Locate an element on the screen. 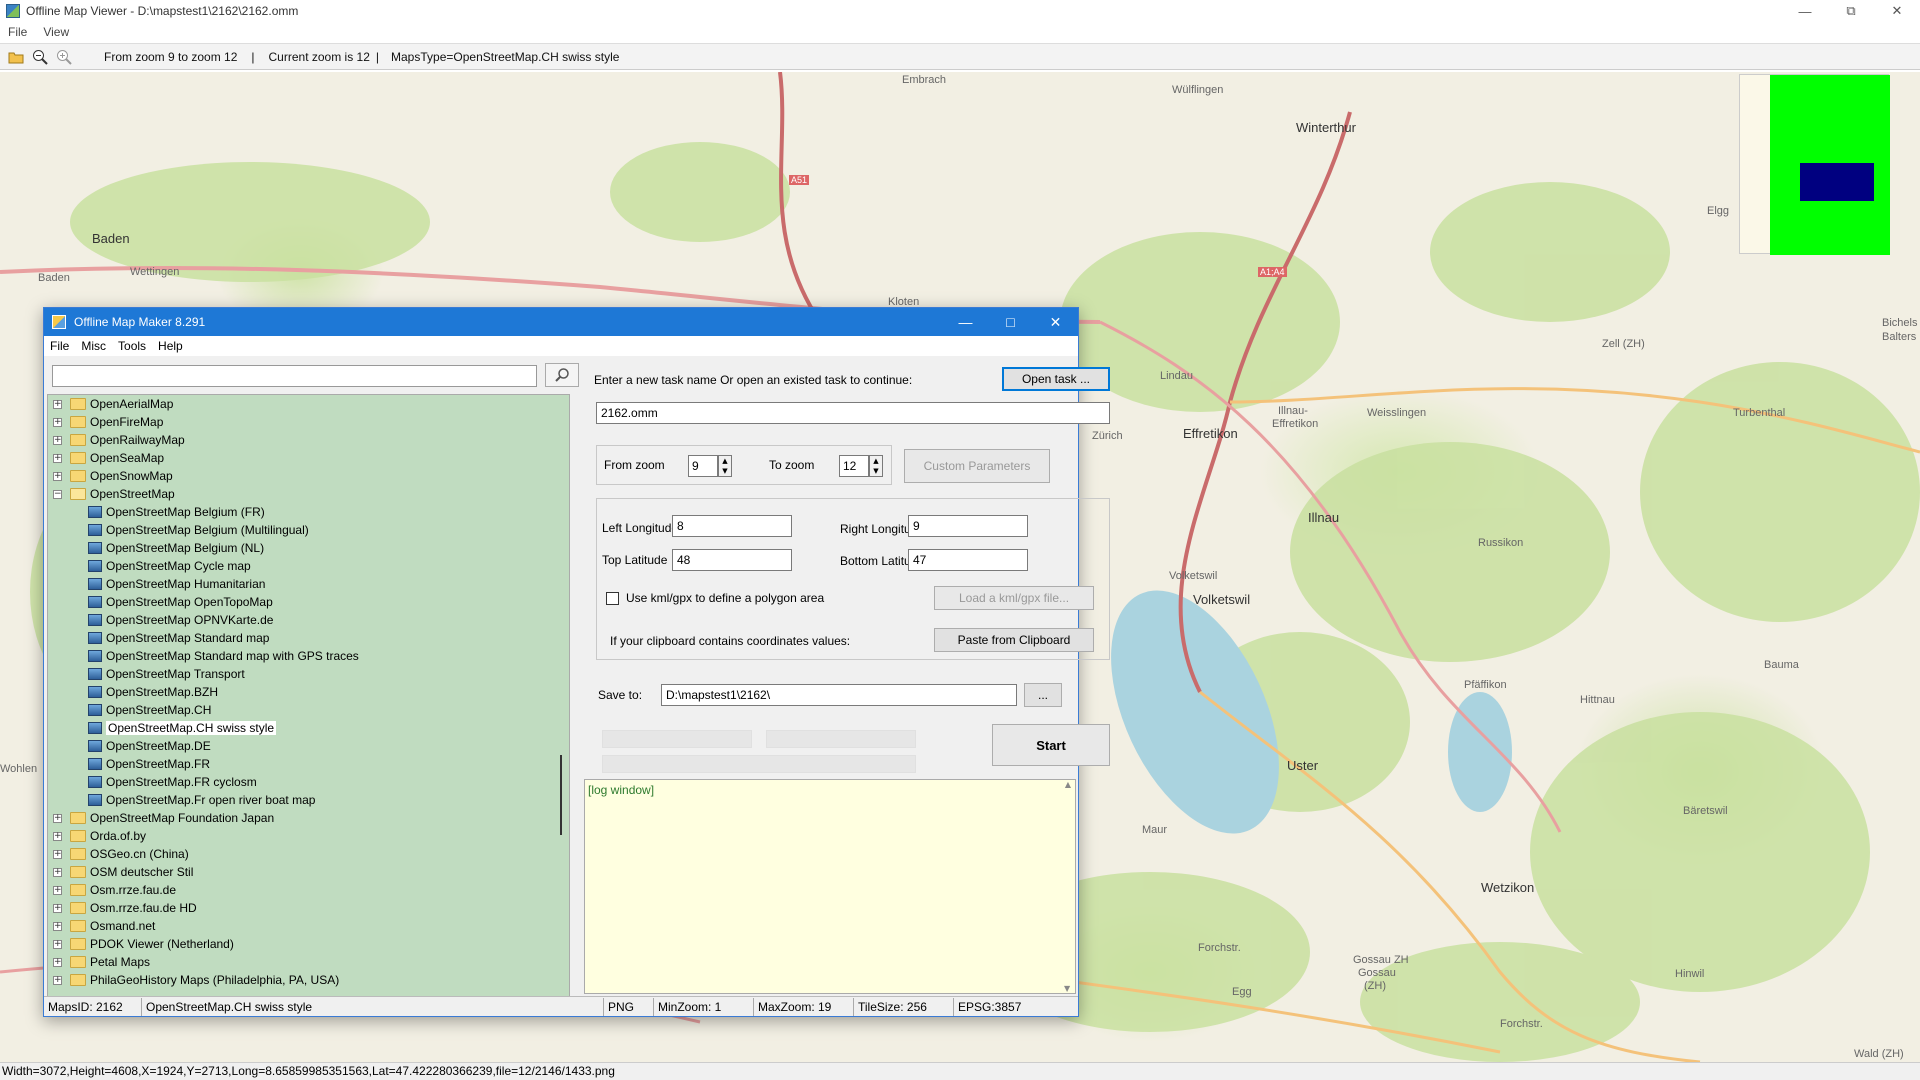  tree-folder: + Osm.rrze.fau.de is located at coordinates (308, 890).